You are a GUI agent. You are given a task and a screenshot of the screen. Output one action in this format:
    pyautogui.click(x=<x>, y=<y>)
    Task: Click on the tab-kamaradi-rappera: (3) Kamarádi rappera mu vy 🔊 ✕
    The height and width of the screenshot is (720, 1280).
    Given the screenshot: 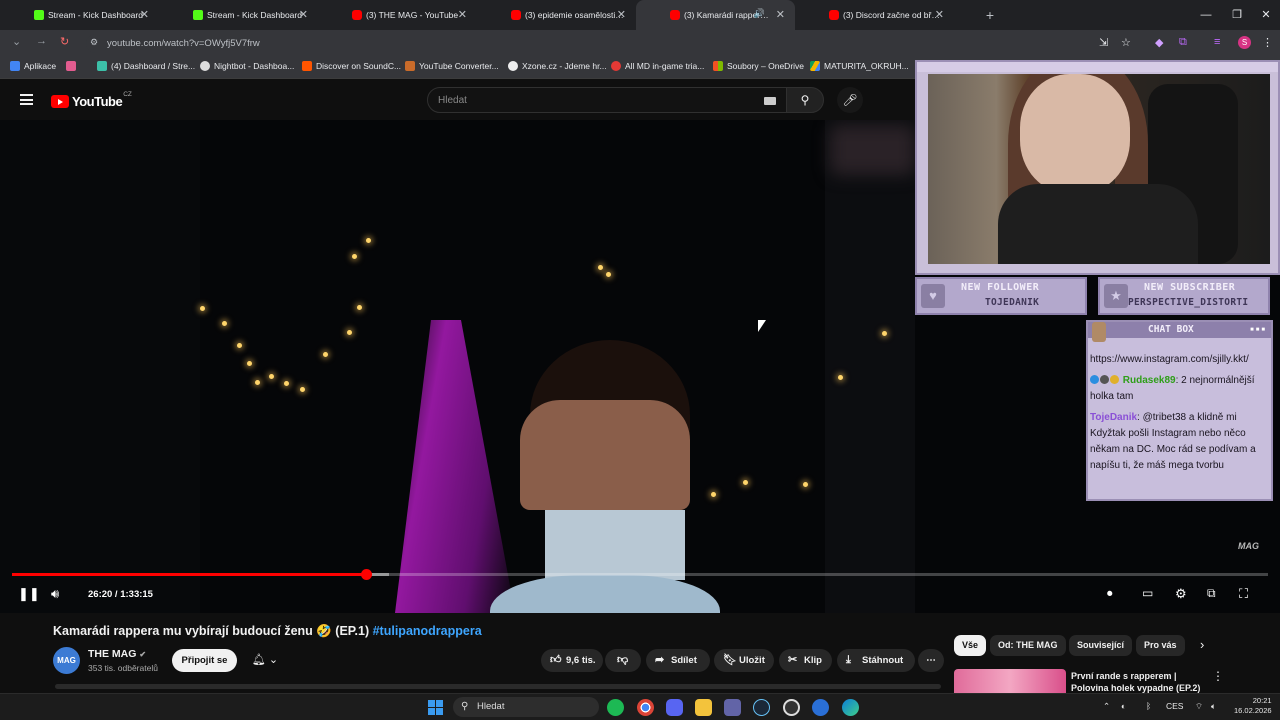 What is the action you would take?
    pyautogui.click(x=715, y=15)
    